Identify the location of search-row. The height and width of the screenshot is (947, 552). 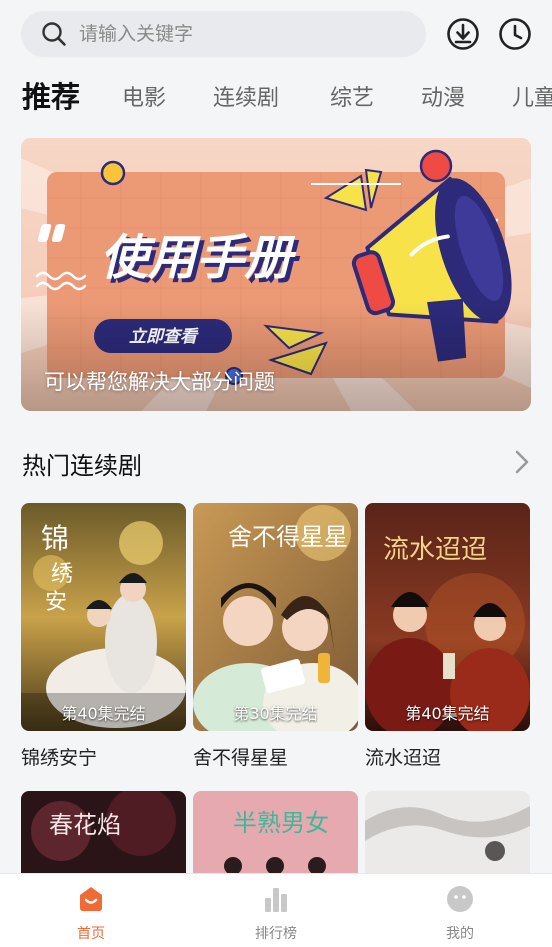
(286, 34).